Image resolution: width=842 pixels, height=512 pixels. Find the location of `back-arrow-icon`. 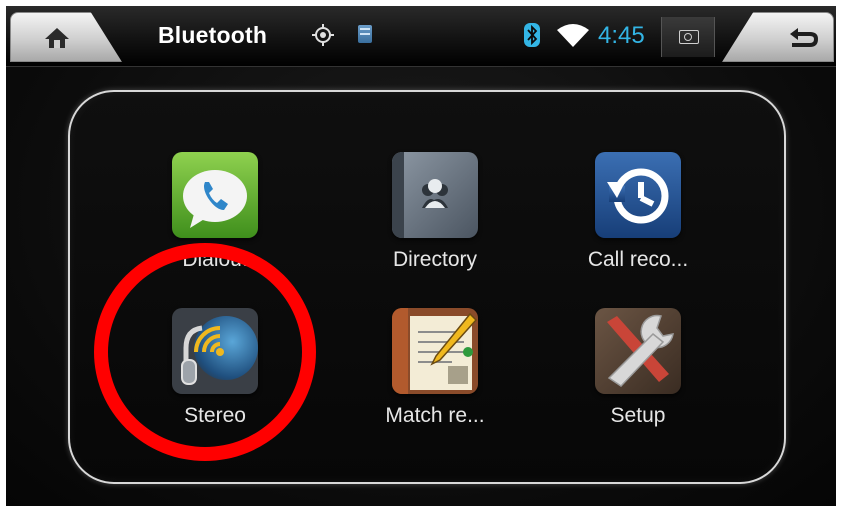

back-arrow-icon is located at coordinates (803, 38).